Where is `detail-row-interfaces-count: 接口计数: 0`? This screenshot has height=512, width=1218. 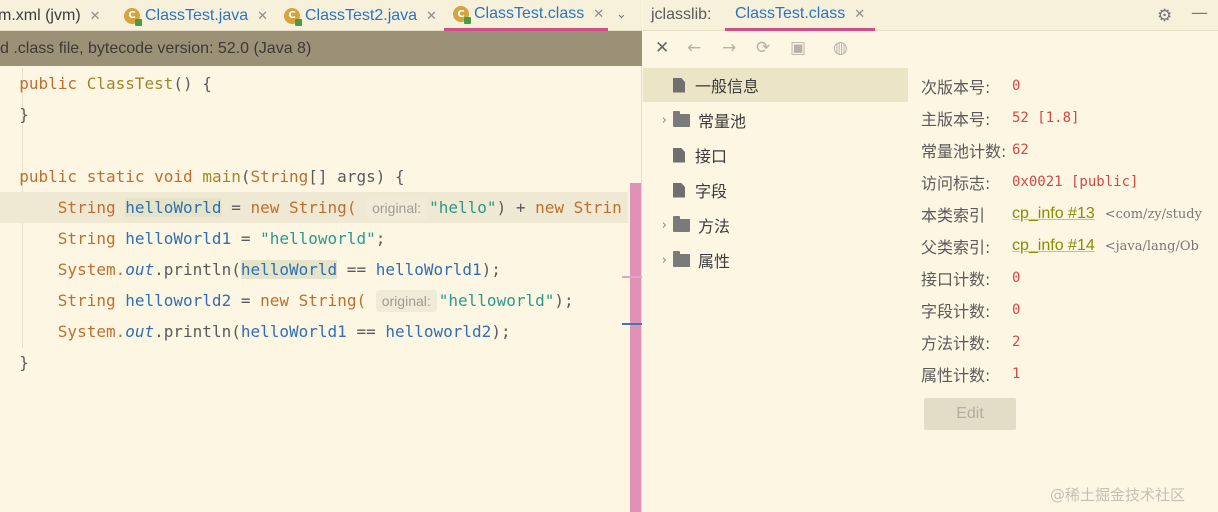
detail-row-interfaces-count: 接口计数: 0 is located at coordinates (971, 279).